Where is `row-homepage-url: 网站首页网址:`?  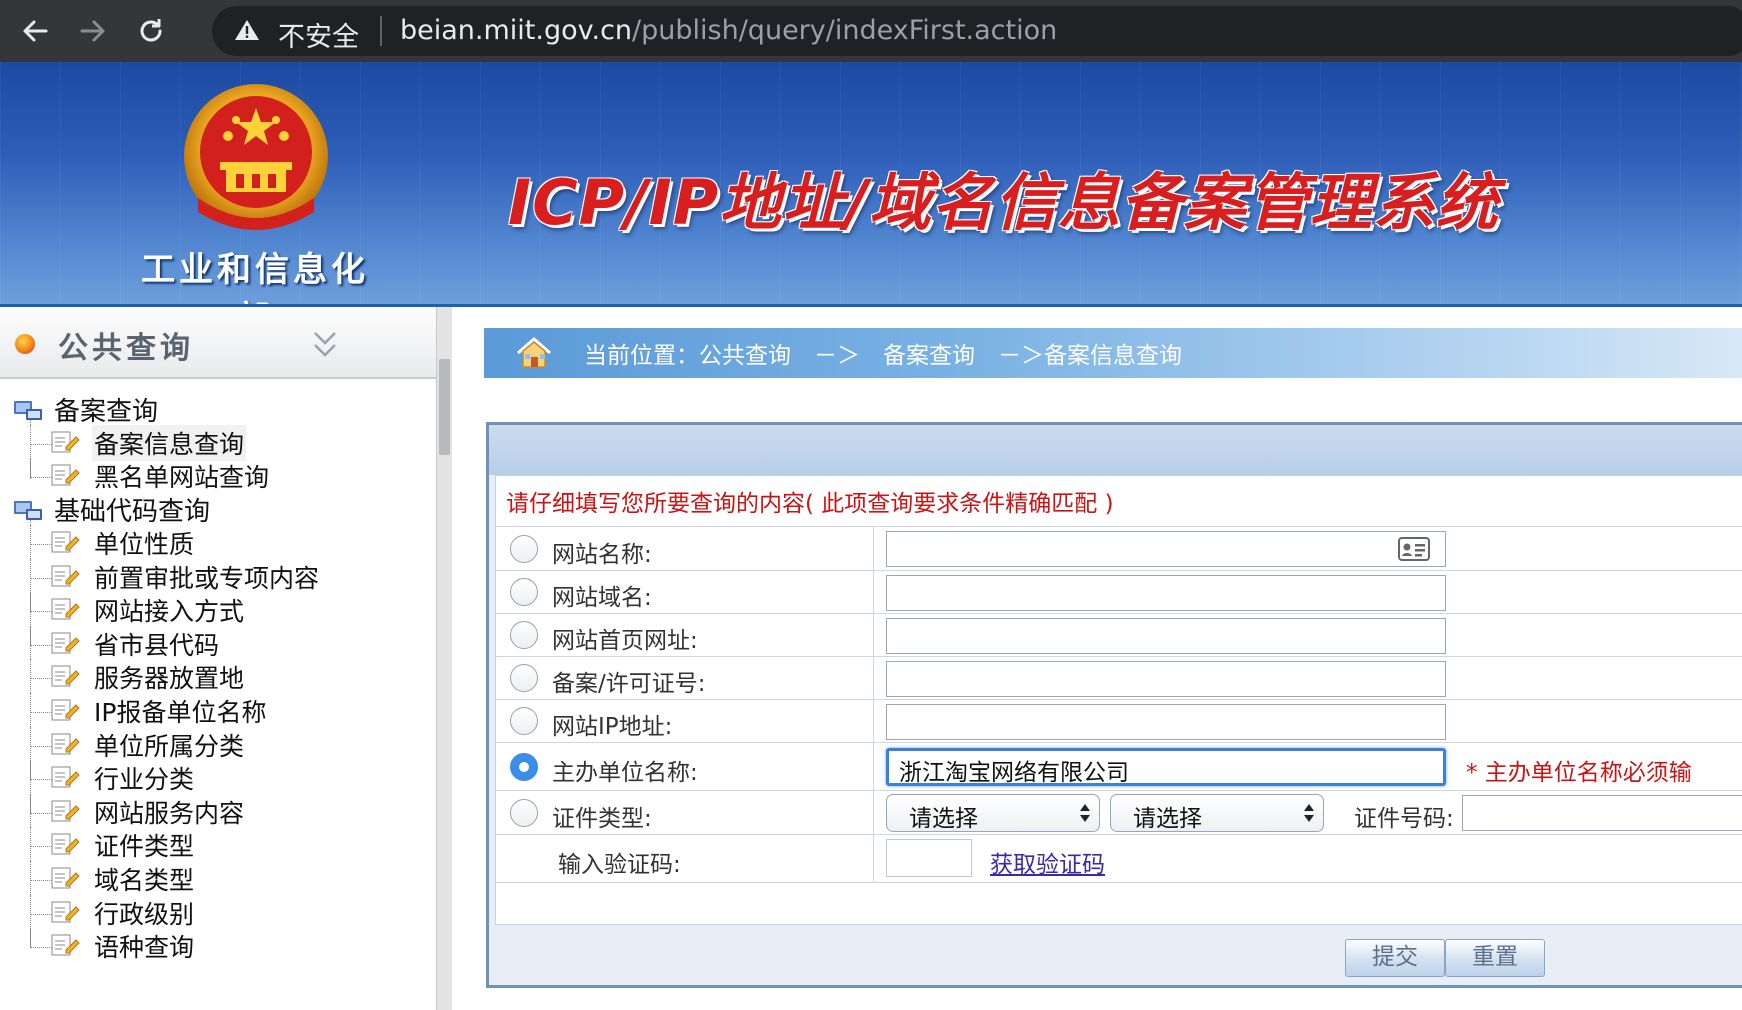
row-homepage-url: 网站首页网址: is located at coordinates (1119, 634).